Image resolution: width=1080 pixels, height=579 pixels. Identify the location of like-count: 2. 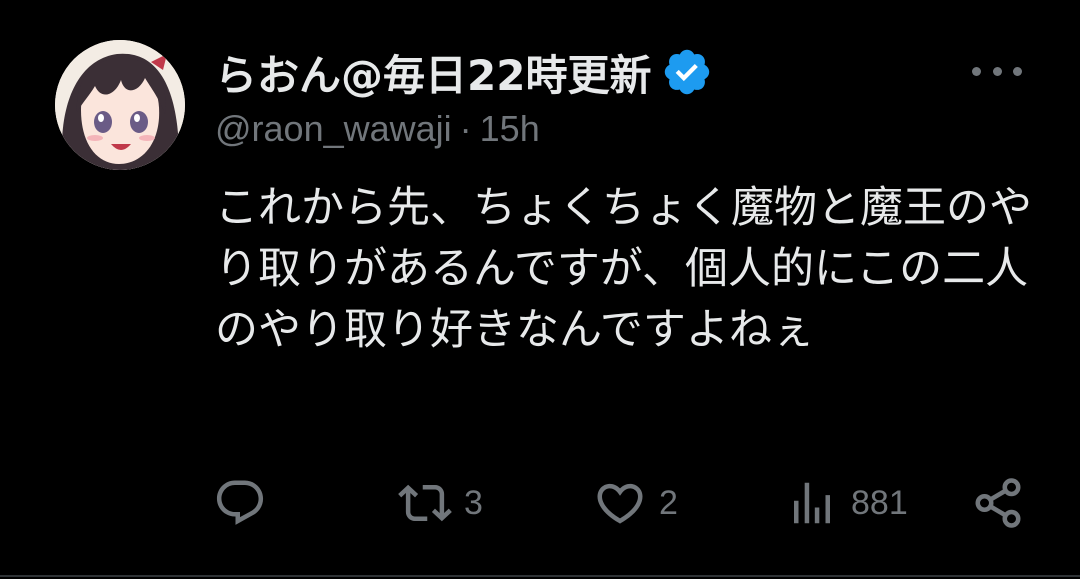
(668, 502).